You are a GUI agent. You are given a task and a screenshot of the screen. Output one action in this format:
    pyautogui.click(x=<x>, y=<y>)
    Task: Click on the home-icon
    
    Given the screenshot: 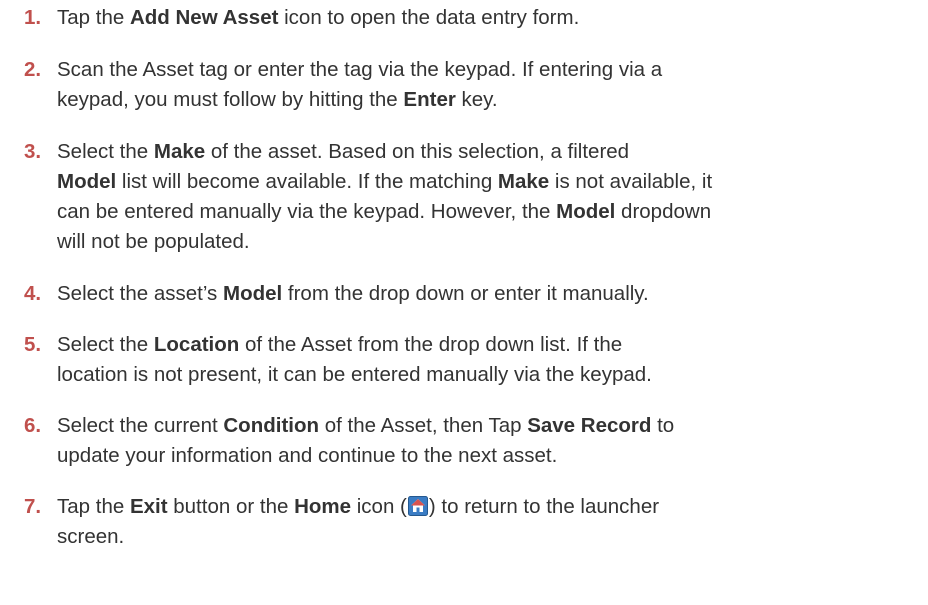 What is the action you would take?
    pyautogui.click(x=417, y=506)
    